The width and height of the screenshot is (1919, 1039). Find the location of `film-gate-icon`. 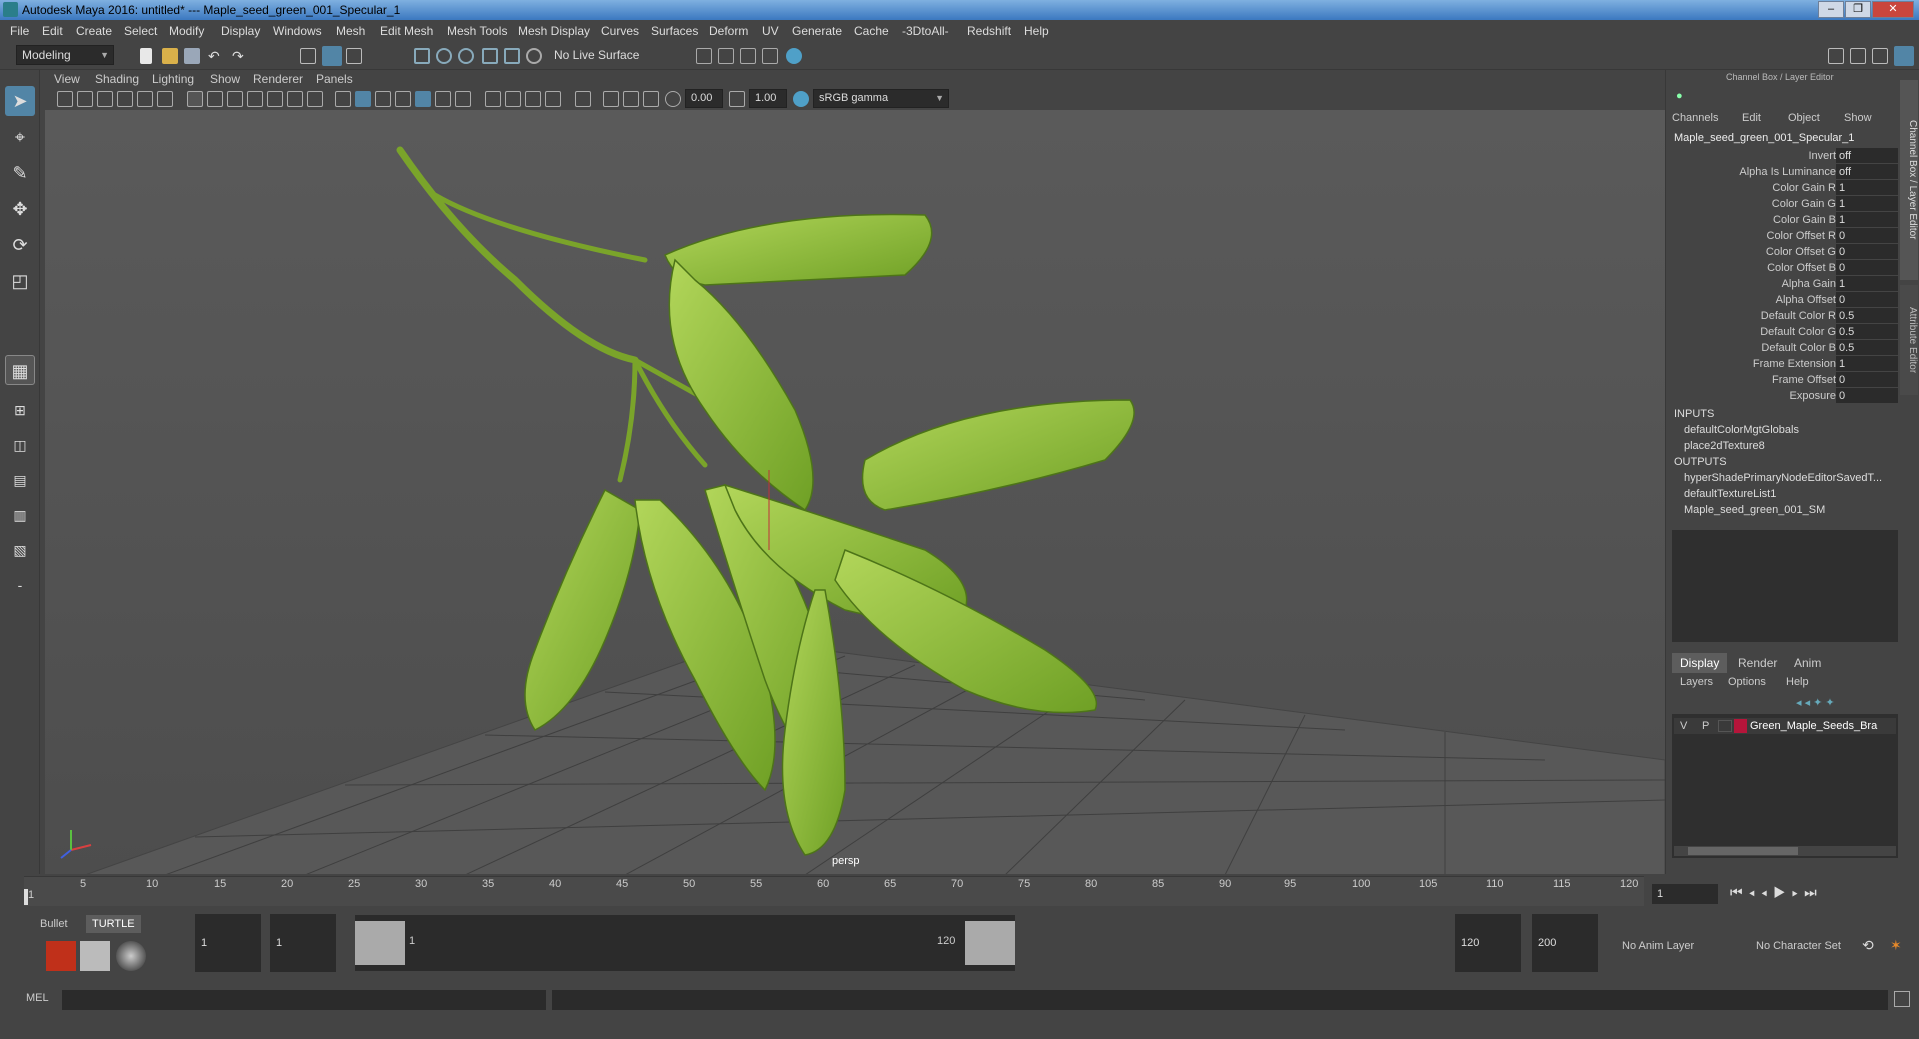

film-gate-icon is located at coordinates (215, 99).